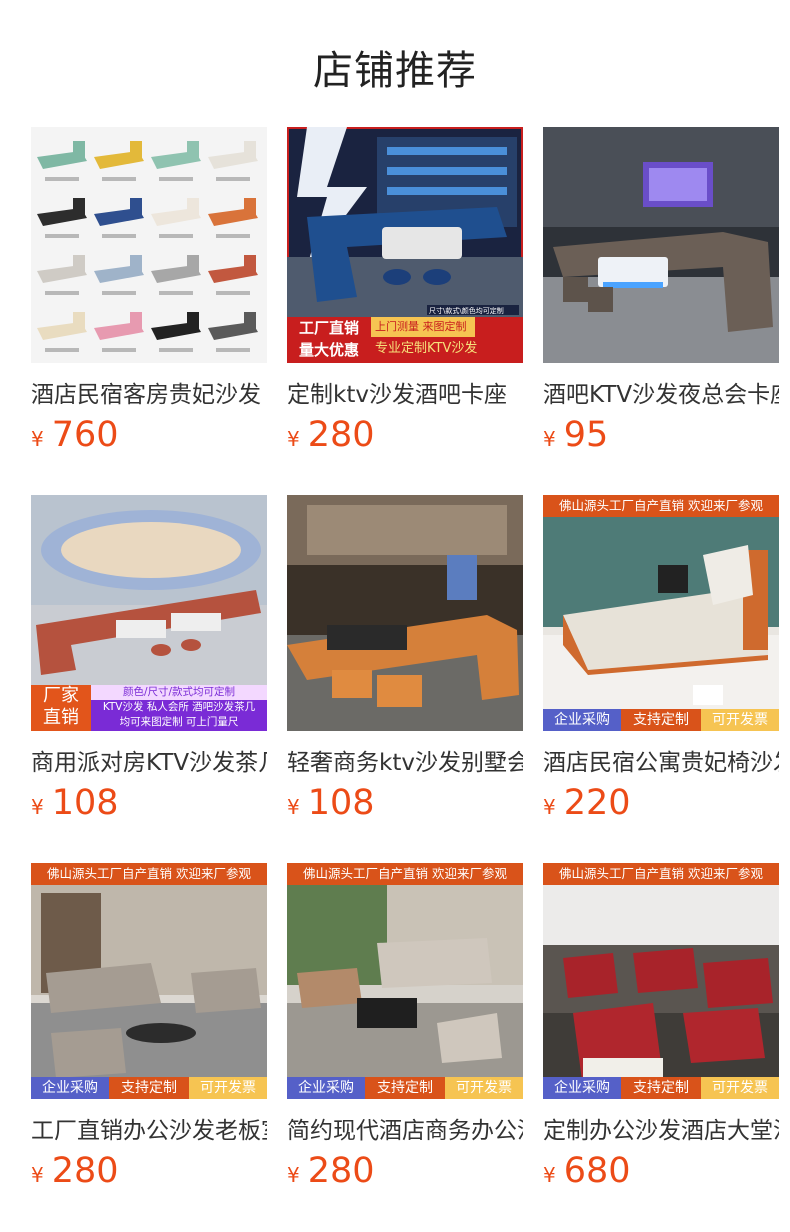 The width and height of the screenshot is (790, 1232). Describe the element at coordinates (661, 760) in the screenshot. I see `product-name: 酒店民宿公寓贵妃椅沙发` at that location.